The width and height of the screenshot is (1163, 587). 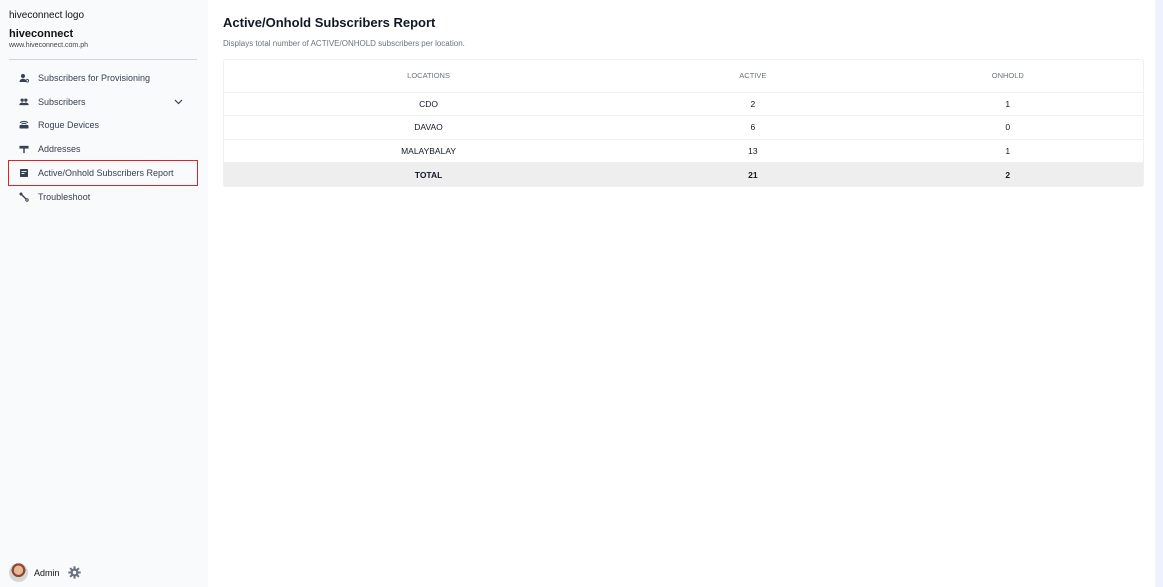 I want to click on table-row: MALAYBALAY 13 1, so click(x=683, y=151).